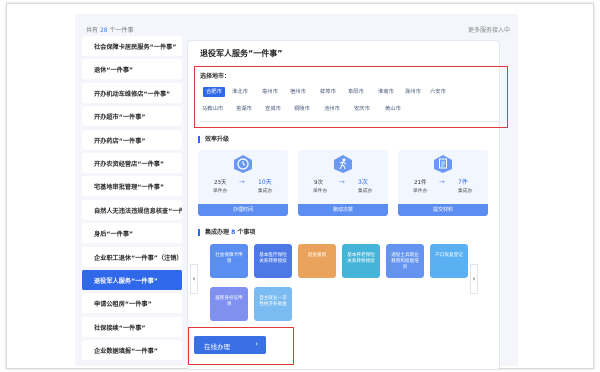 Image resolution: width=600 pixels, height=372 pixels. What do you see at coordinates (132, 350) in the screenshot?
I see `sidebar-item: 企业数据填报“一件事”` at bounding box center [132, 350].